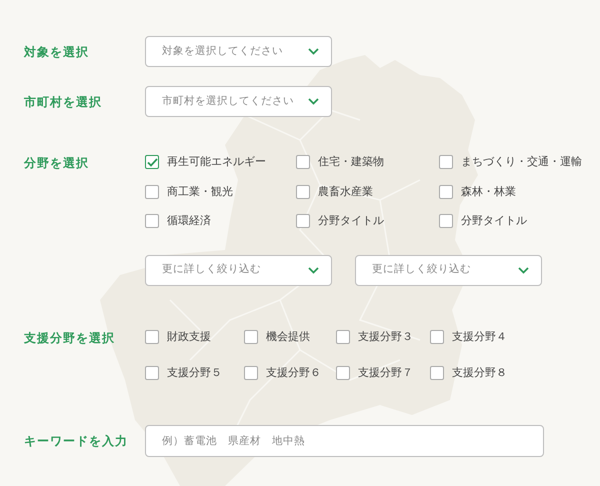 The width and height of the screenshot is (600, 486). Describe the element at coordinates (514, 162) in the screenshot. I see `checkbox-option: まちづくり・交通・運輸` at that location.